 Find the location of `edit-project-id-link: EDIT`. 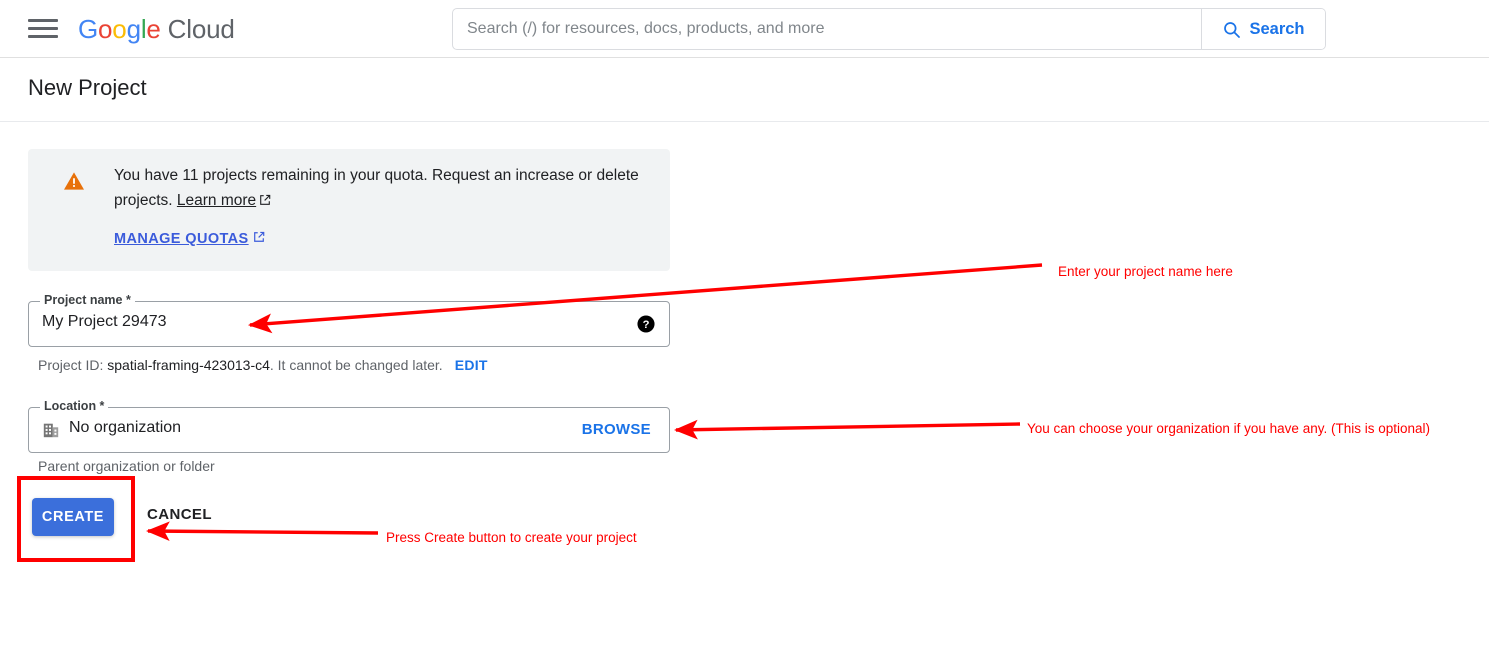

edit-project-id-link: EDIT is located at coordinates (471, 365).